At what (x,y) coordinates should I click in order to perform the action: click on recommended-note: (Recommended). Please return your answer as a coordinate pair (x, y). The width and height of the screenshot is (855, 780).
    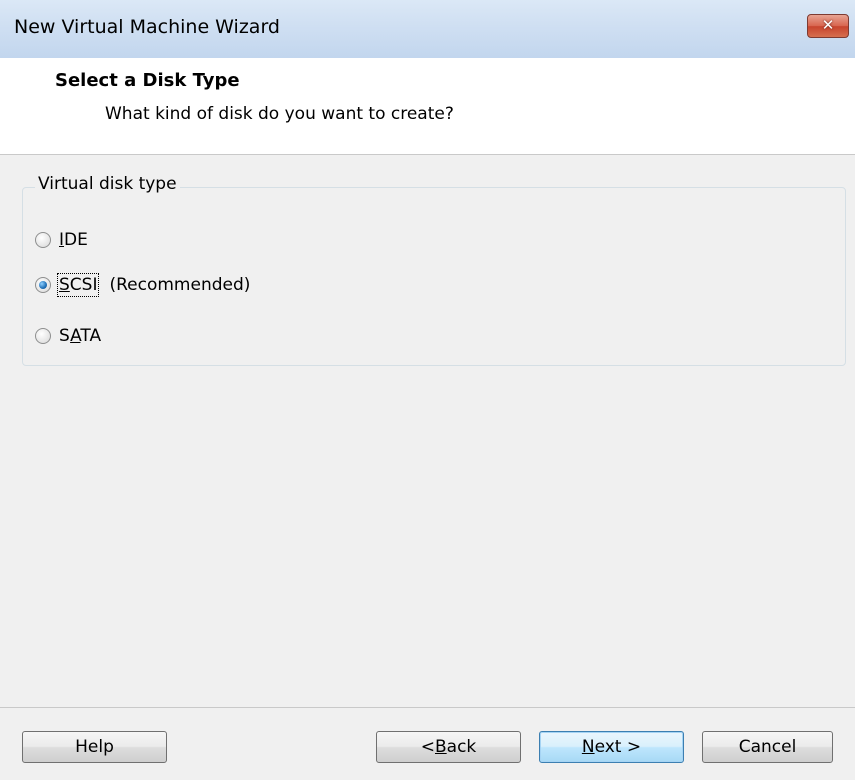
    Looking at the image, I should click on (180, 285).